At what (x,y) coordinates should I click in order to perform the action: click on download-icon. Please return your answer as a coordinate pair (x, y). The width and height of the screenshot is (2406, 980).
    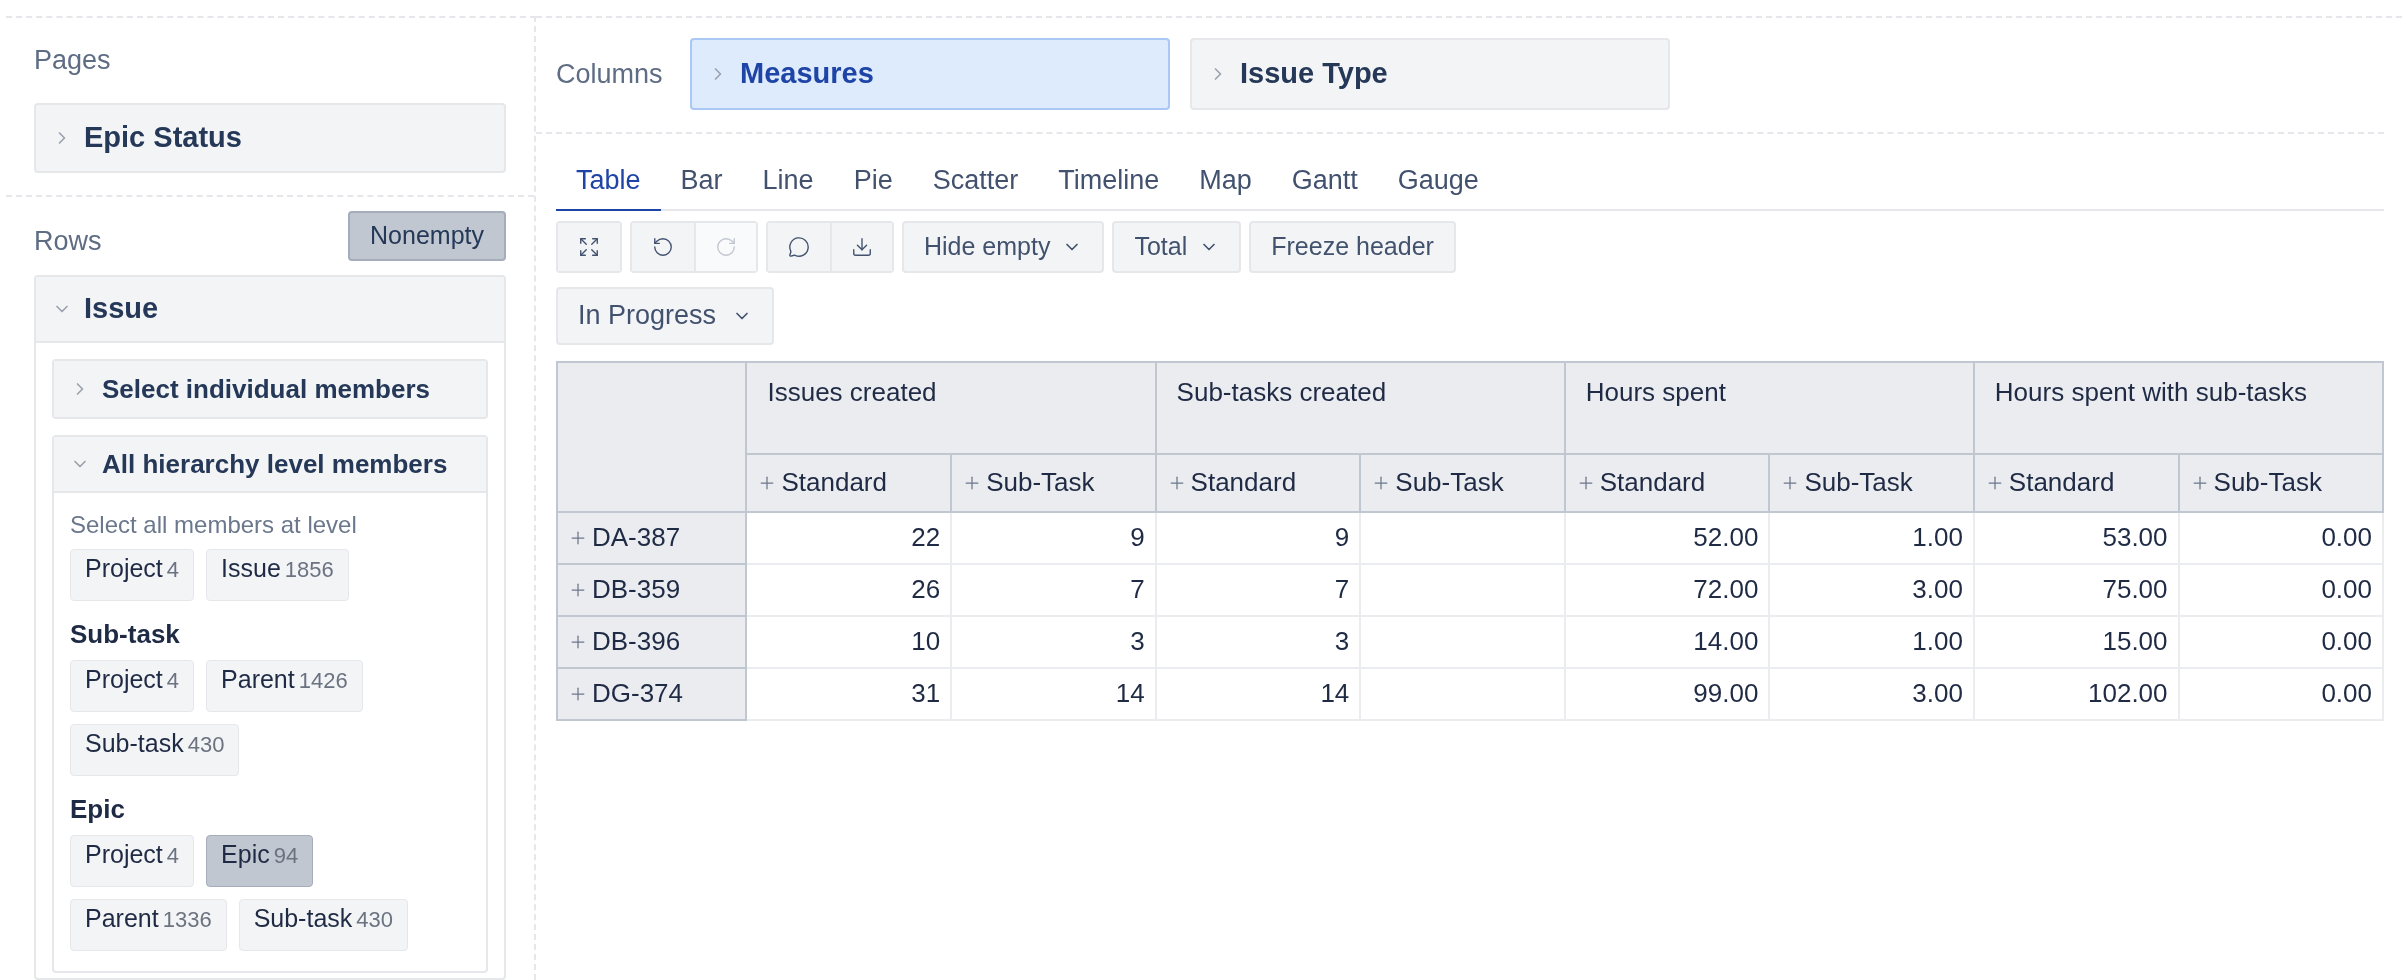
    Looking at the image, I should click on (862, 246).